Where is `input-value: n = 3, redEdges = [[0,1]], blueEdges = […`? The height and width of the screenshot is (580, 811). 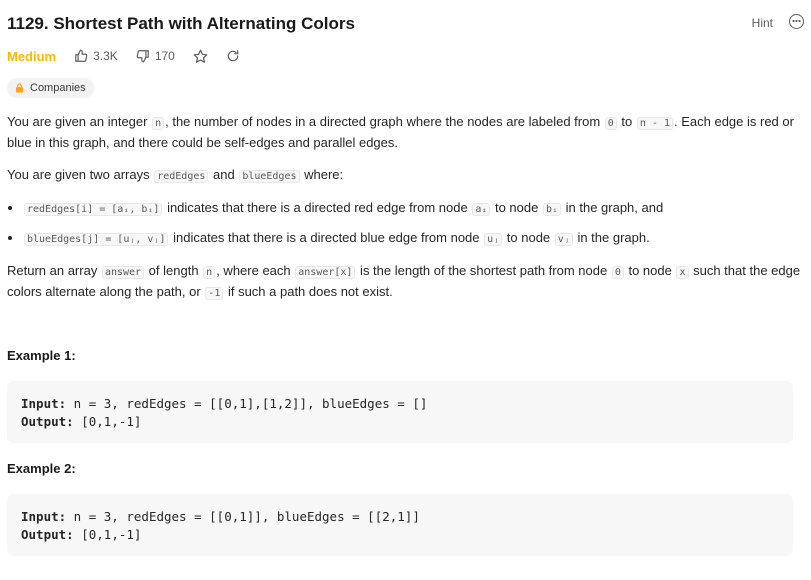
input-value: n = 3, redEdges = [[0,1]], blueEdges = [… is located at coordinates (243, 516).